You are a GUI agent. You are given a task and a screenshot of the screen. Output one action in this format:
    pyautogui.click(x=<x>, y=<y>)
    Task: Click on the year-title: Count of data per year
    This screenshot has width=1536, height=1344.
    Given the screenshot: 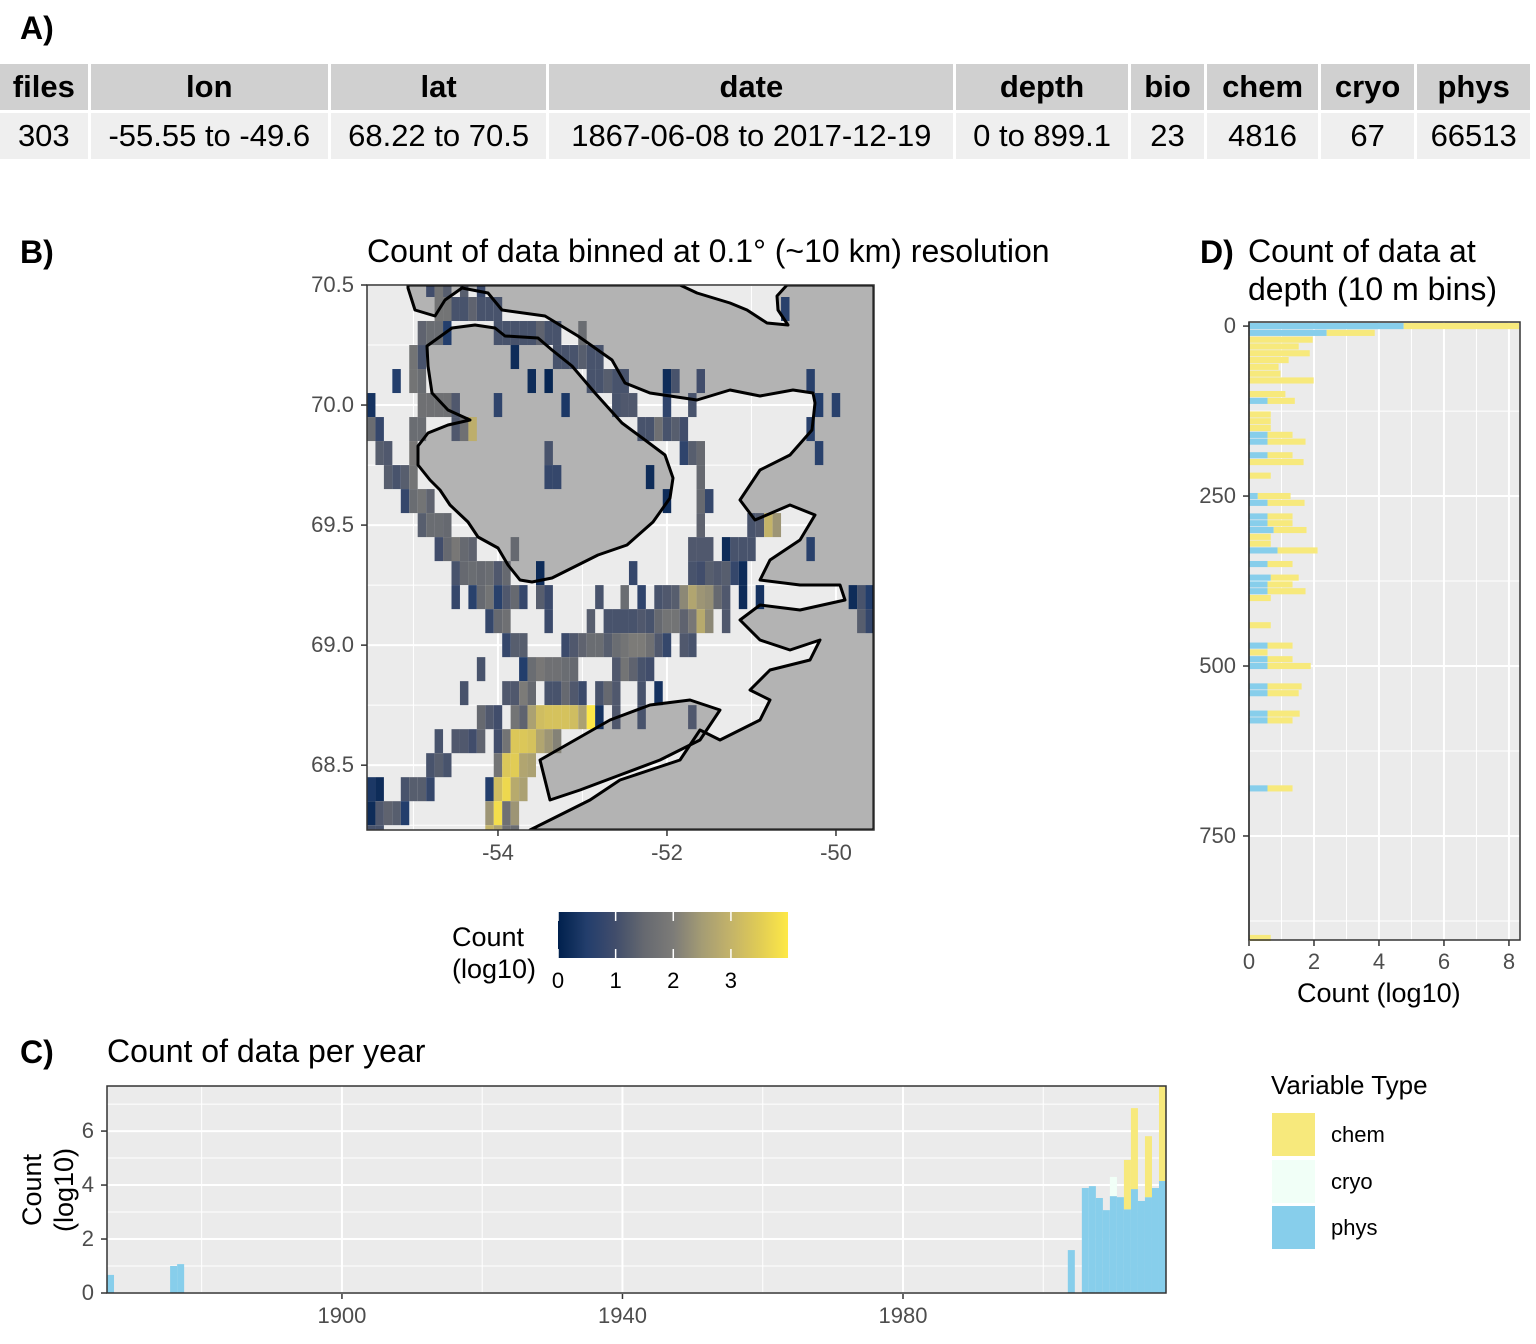 What is the action you would take?
    pyautogui.click(x=266, y=1051)
    